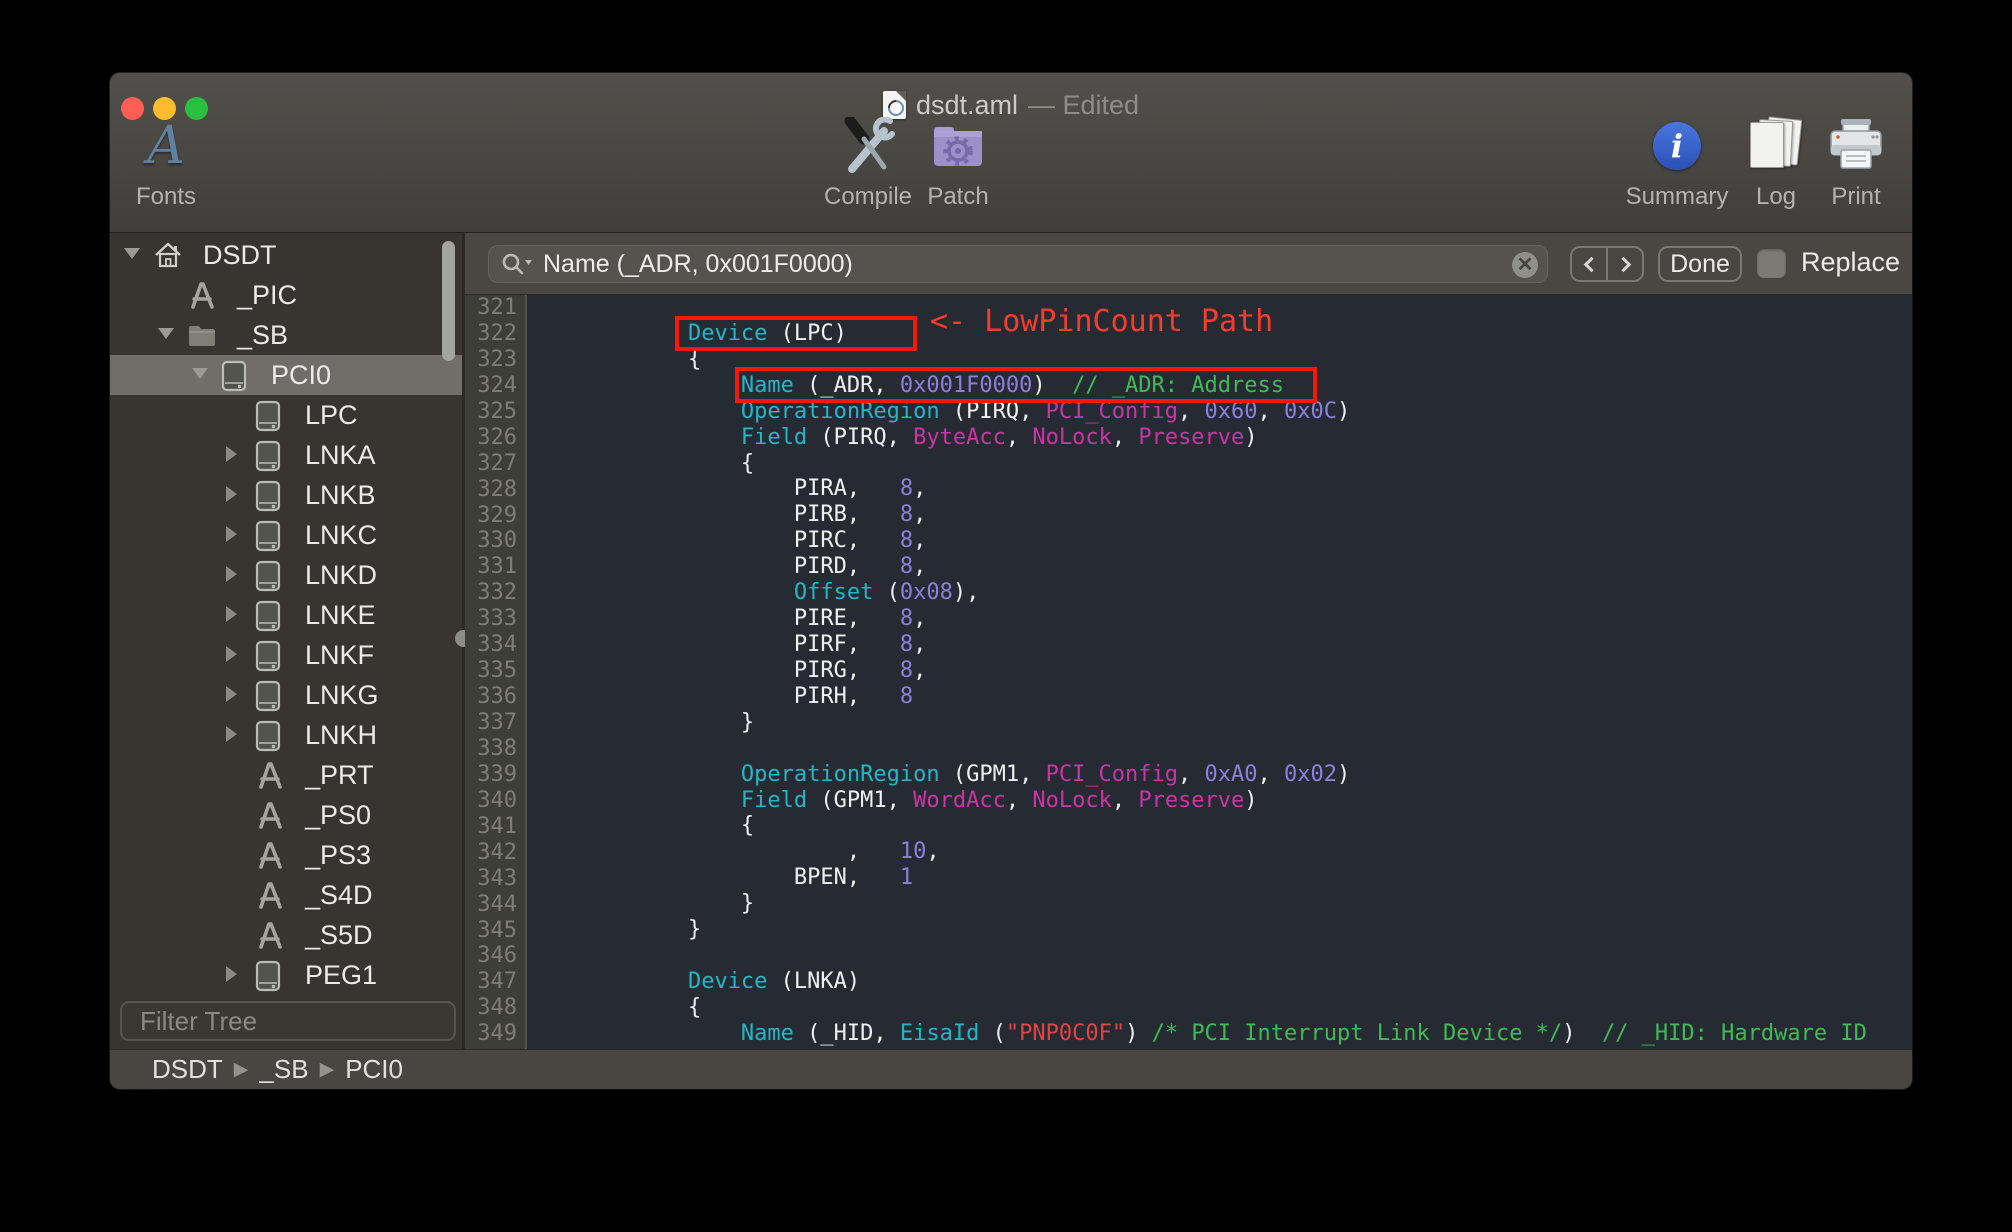  I want to click on line-number: 330, so click(497, 541).